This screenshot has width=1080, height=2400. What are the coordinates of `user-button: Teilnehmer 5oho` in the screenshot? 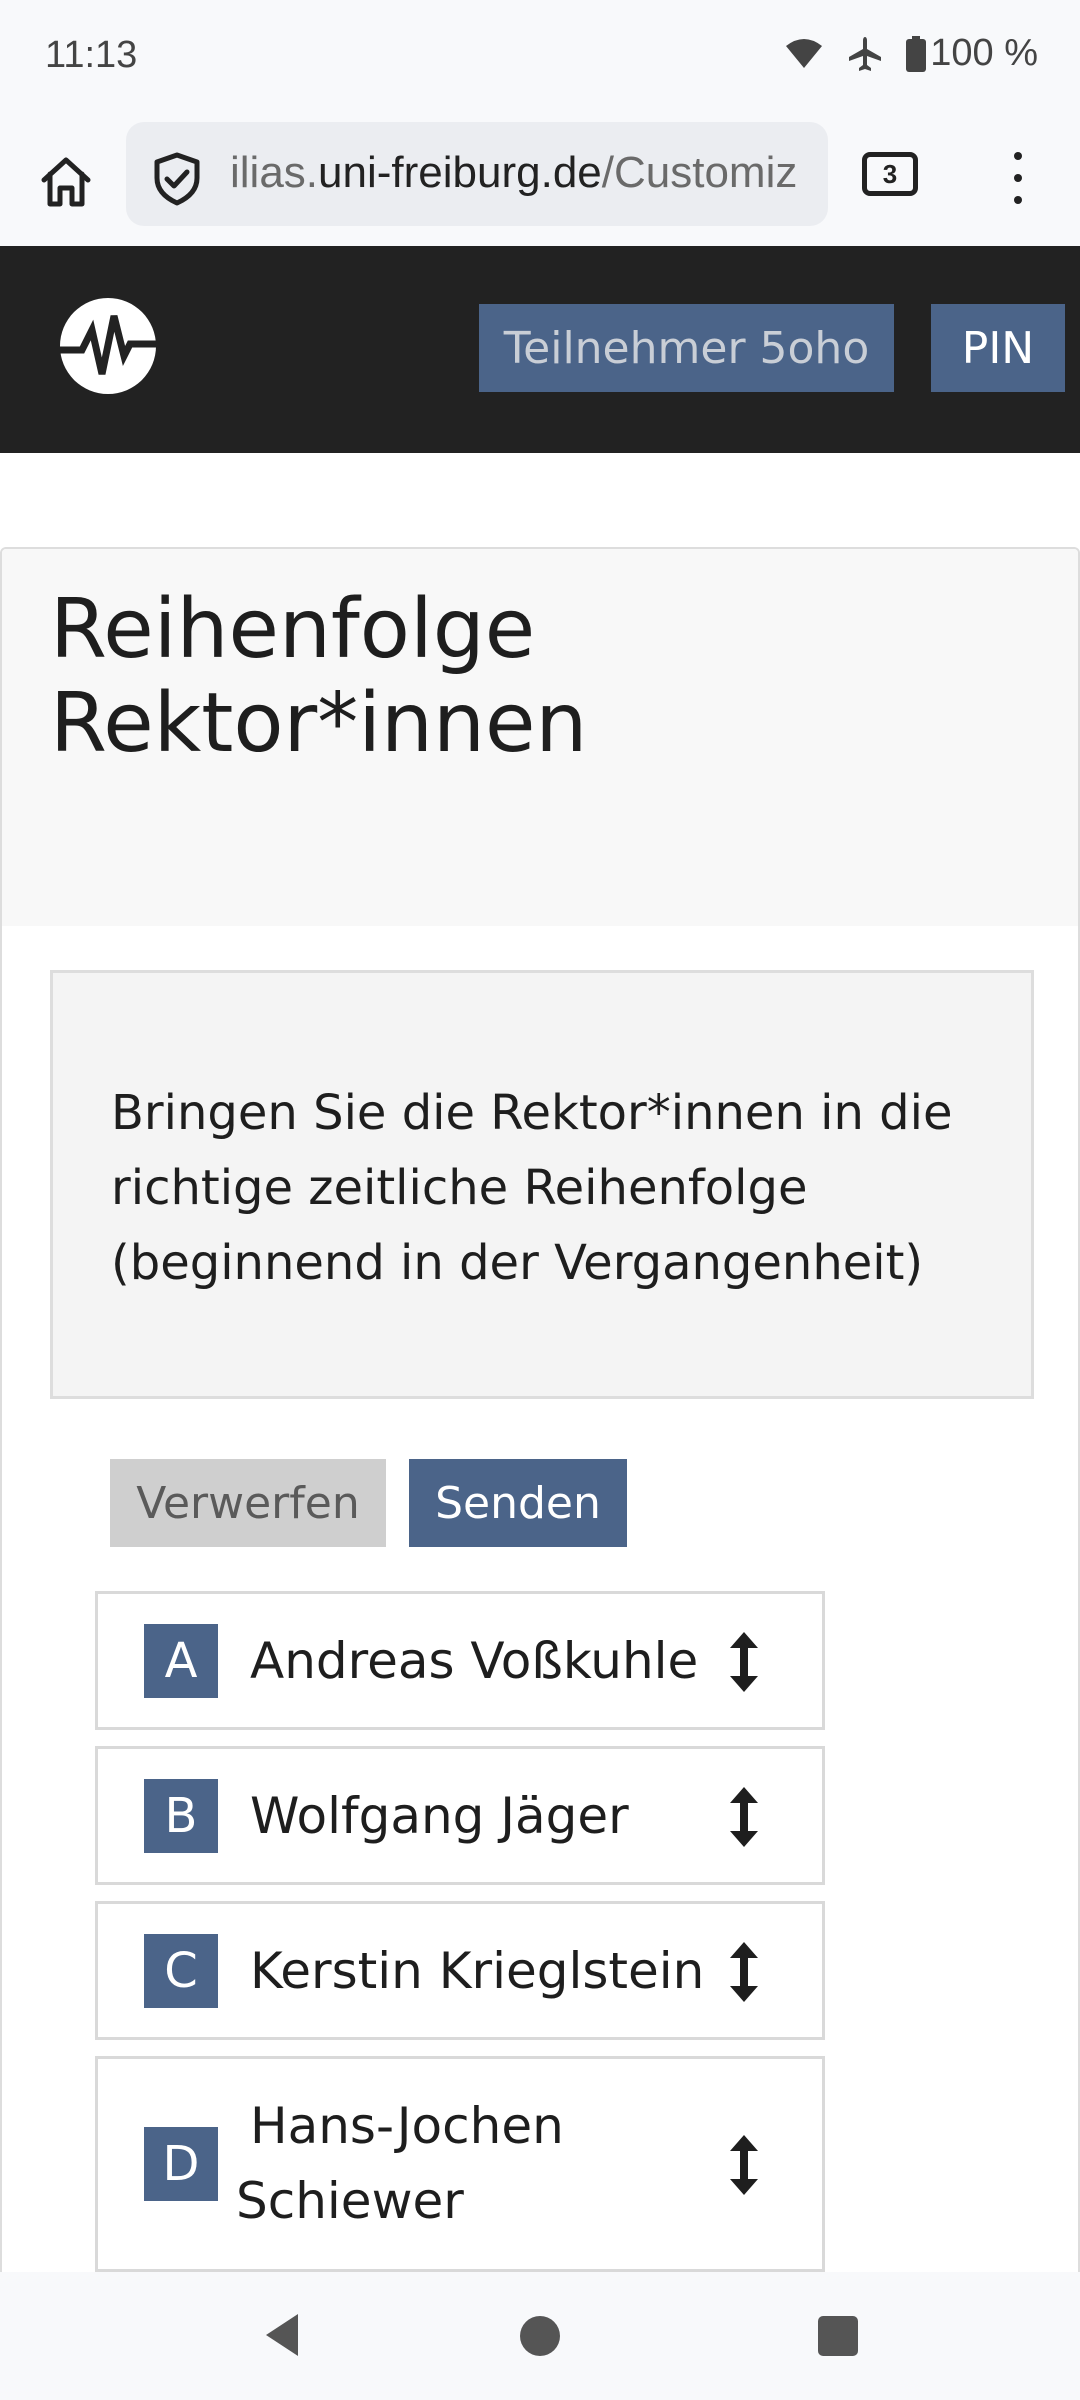 It's located at (686, 348).